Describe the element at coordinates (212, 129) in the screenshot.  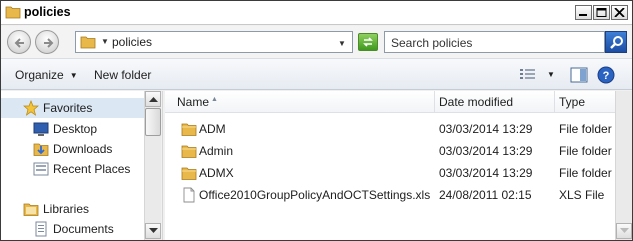
I see `file-name: ADM` at that location.